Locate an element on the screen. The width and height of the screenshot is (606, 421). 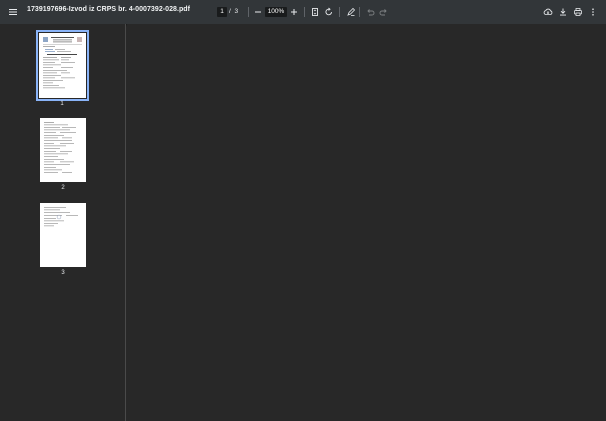
hamburger-menu-icon is located at coordinates (13, 12).